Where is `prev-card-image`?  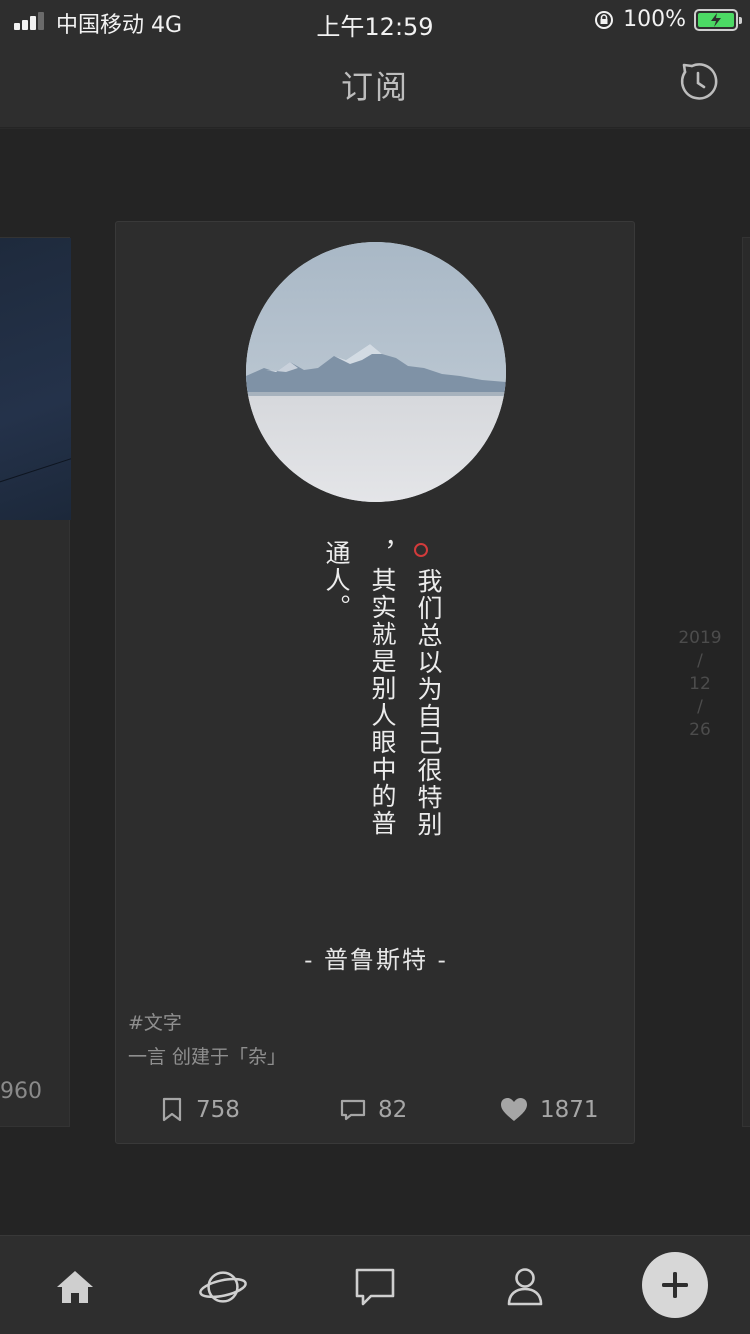
prev-card-image is located at coordinates (35, 379).